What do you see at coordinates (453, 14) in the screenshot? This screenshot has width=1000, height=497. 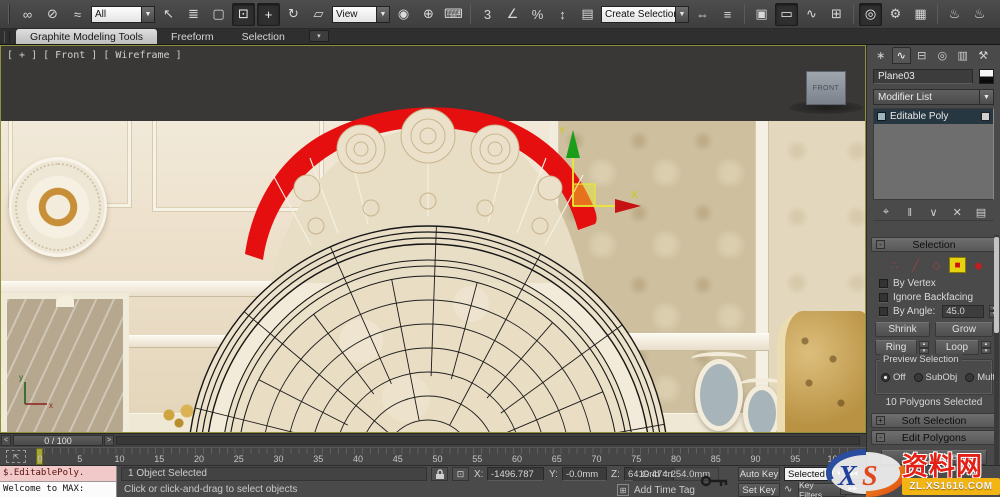 I see `keyboard-shortcut-override-icon: ⌨` at bounding box center [453, 14].